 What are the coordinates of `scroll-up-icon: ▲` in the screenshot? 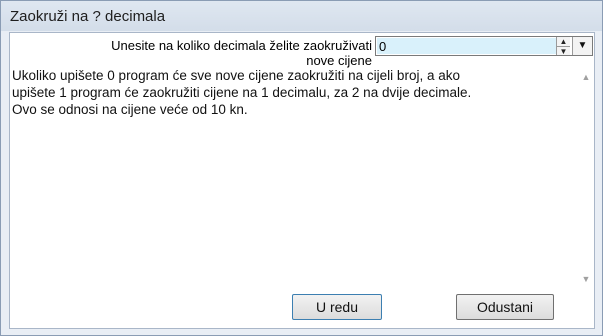 It's located at (586, 77).